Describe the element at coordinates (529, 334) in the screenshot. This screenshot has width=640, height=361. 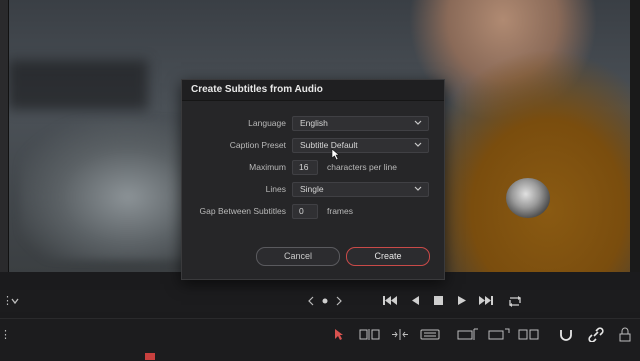
I see `replace-icon` at that location.